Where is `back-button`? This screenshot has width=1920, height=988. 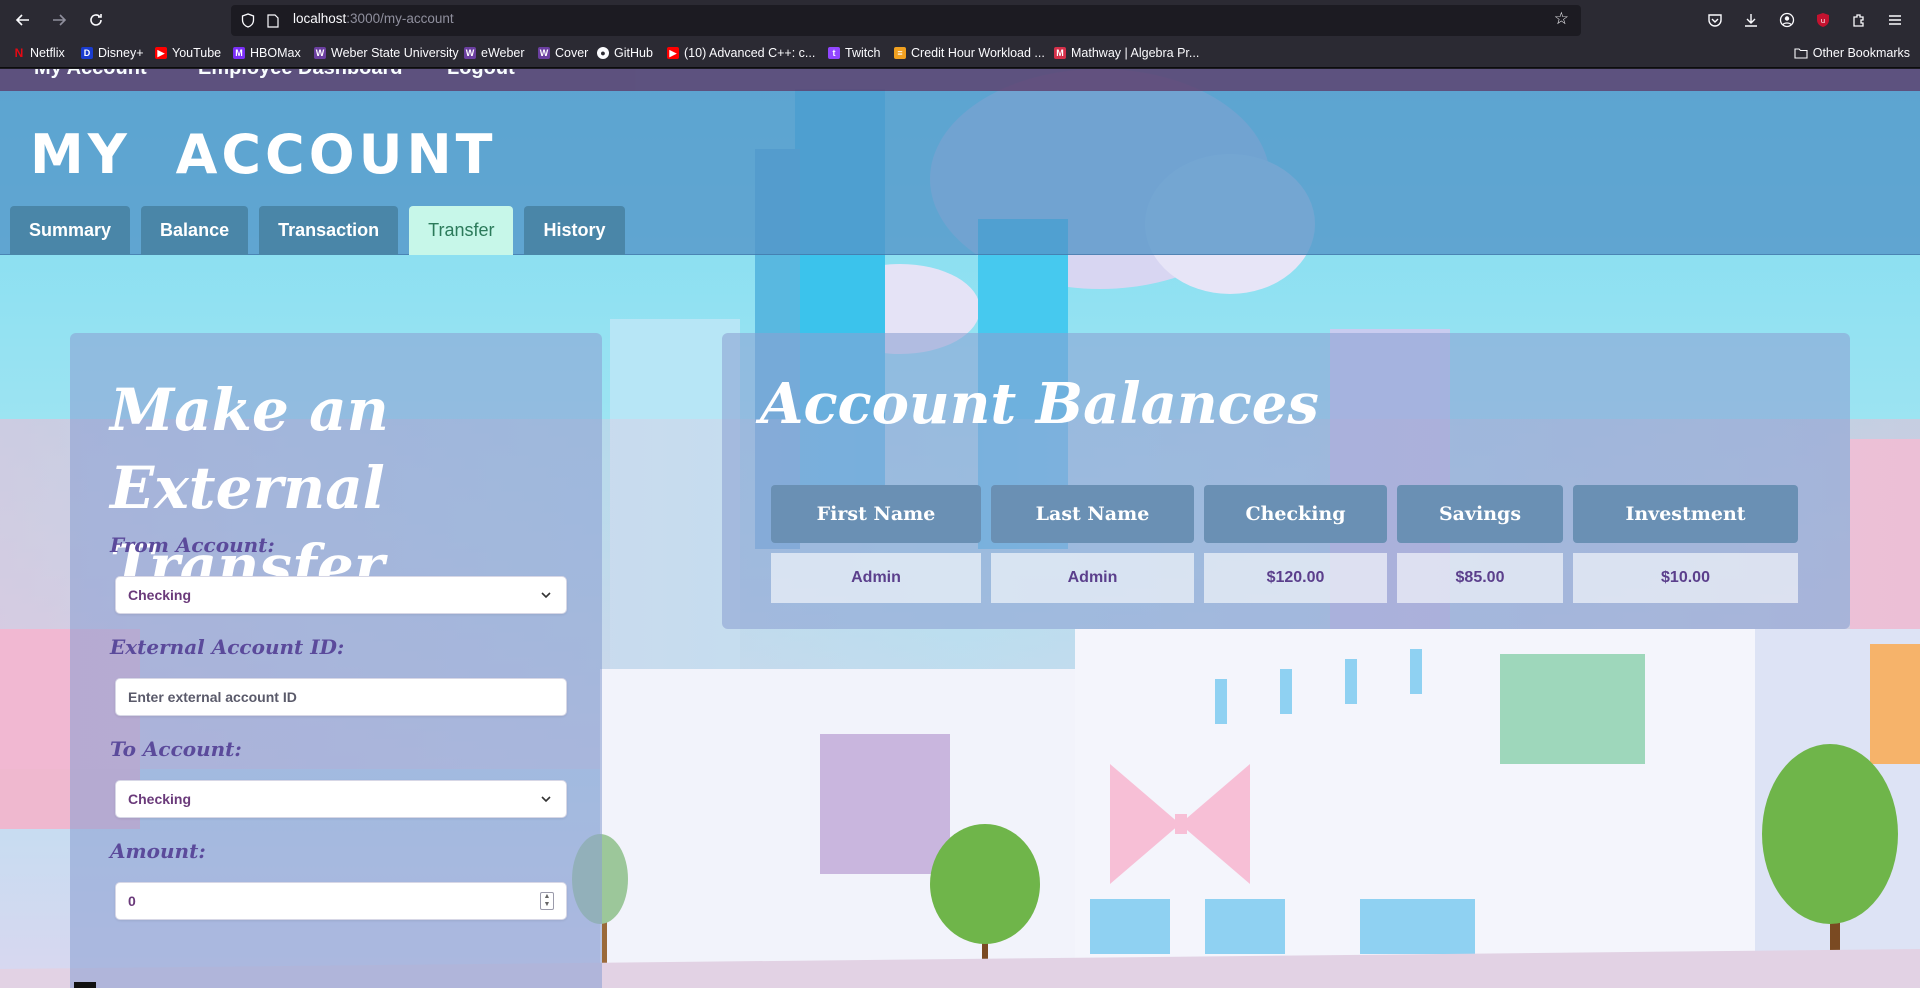
back-button is located at coordinates (23, 20).